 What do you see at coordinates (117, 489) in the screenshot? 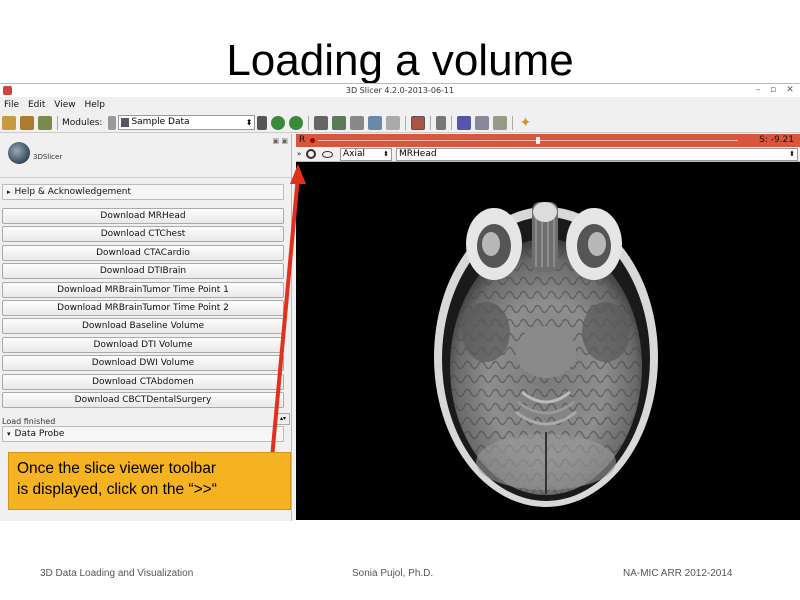
I see `callout-line-2: is displayed, click on the “>>“` at bounding box center [117, 489].